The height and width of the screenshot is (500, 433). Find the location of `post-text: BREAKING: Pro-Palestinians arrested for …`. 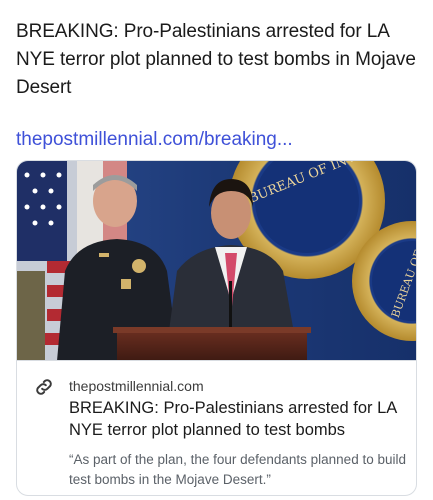

post-text: BREAKING: Pro-Palestinians arrested for … is located at coordinates (216, 59).